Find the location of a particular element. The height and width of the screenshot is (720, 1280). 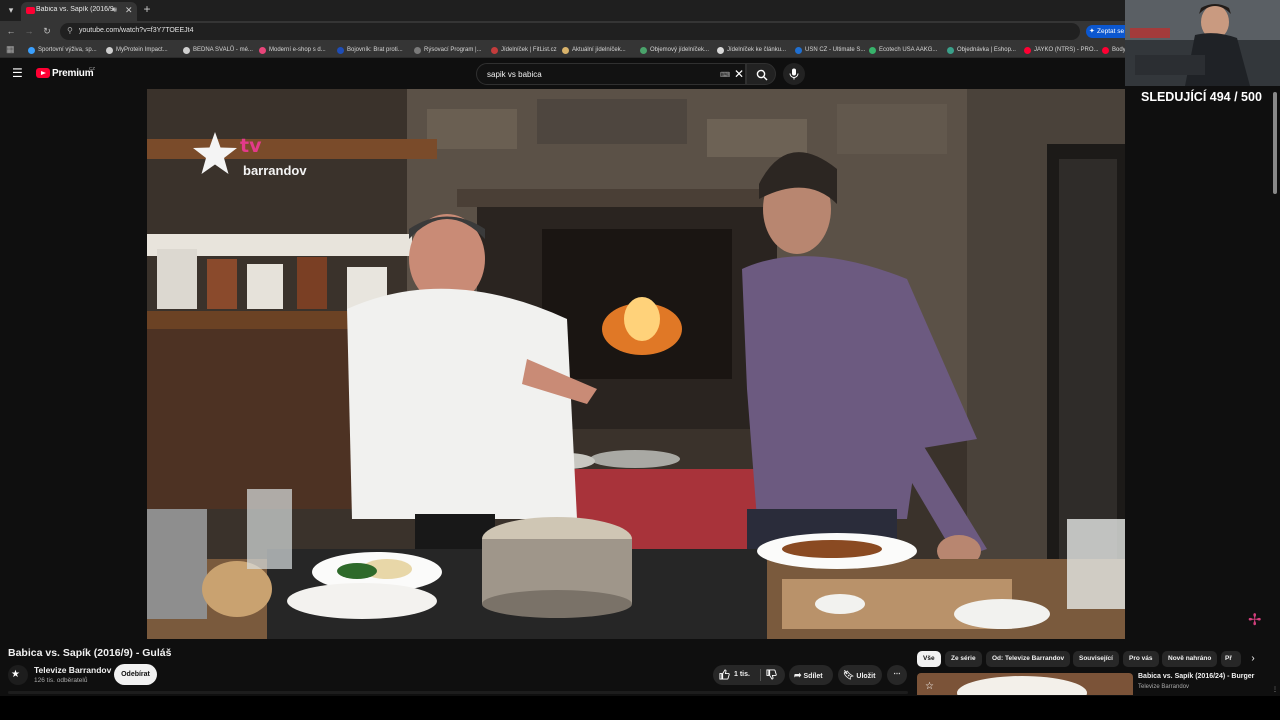

recommendation-channel: Televize Barrandov is located at coordinates (1164, 687).